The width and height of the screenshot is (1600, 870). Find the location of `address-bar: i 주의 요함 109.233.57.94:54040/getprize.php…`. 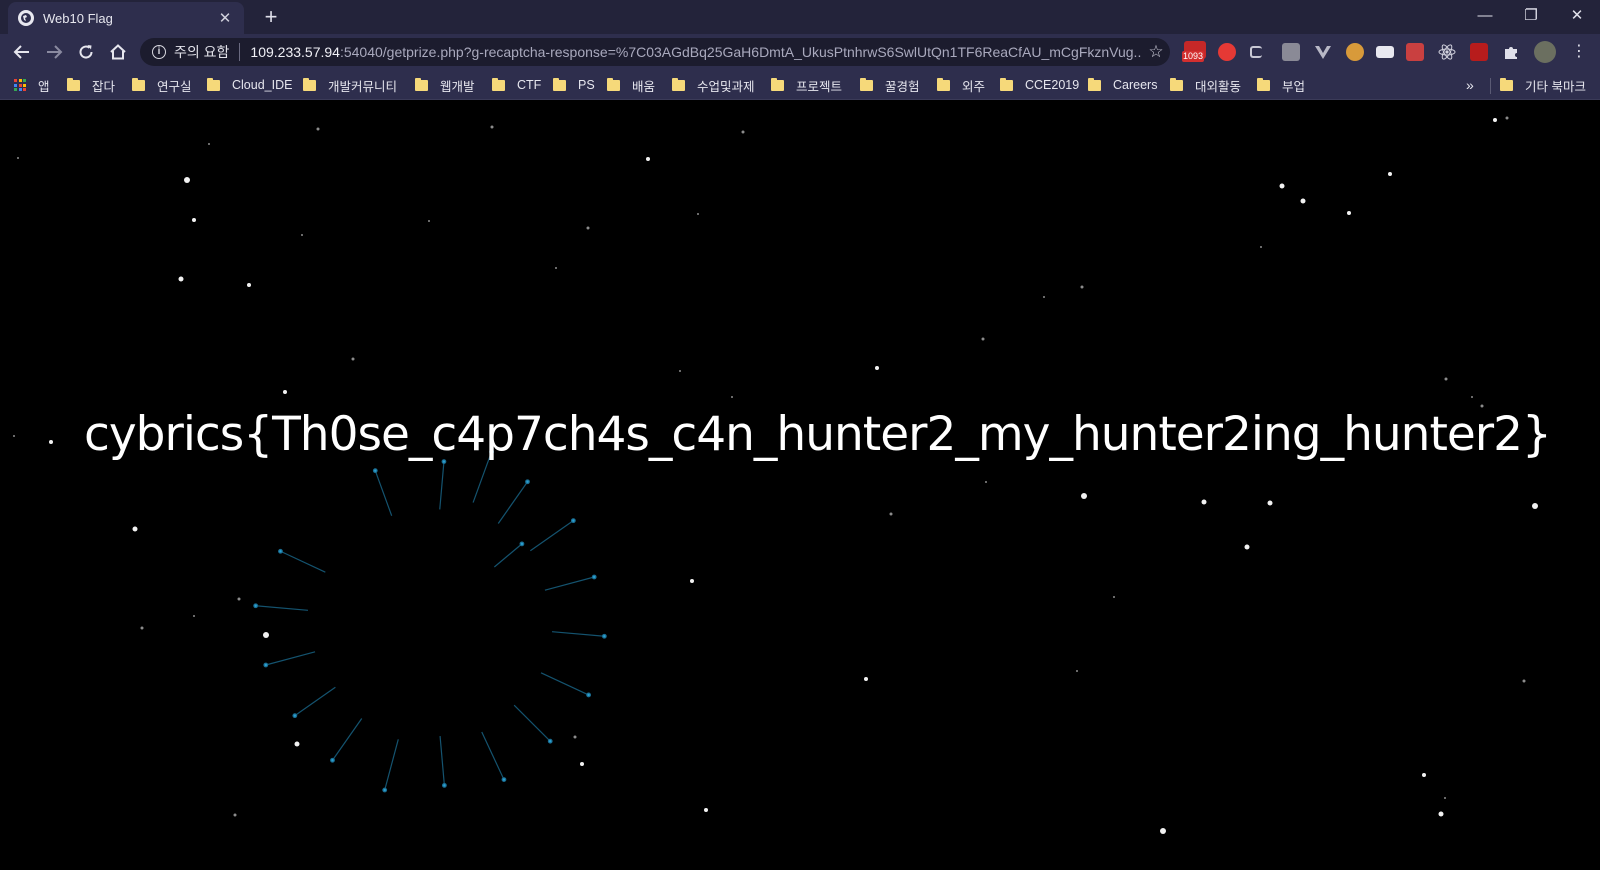

address-bar: i 주의 요함 109.233.57.94:54040/getprize.php… is located at coordinates (655, 52).